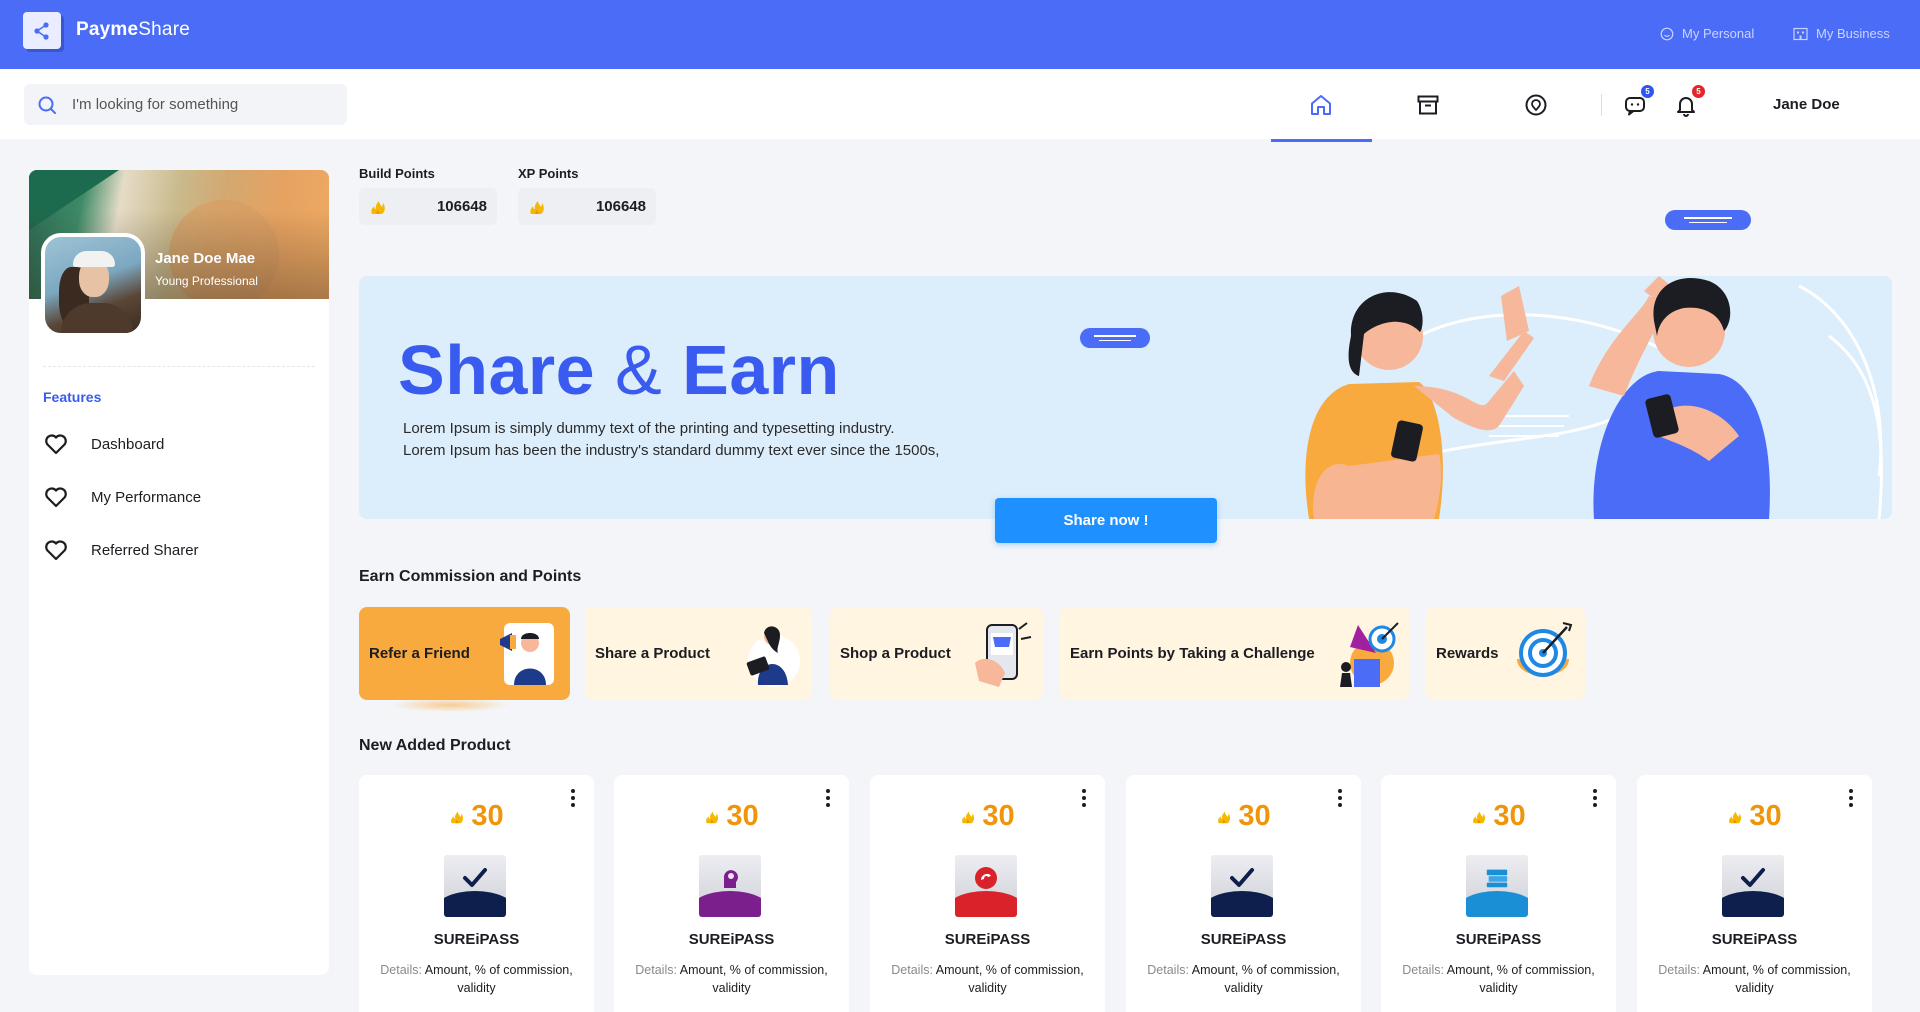 Image resolution: width=1920 pixels, height=1012 pixels. I want to click on archive-box-icon, so click(1428, 105).